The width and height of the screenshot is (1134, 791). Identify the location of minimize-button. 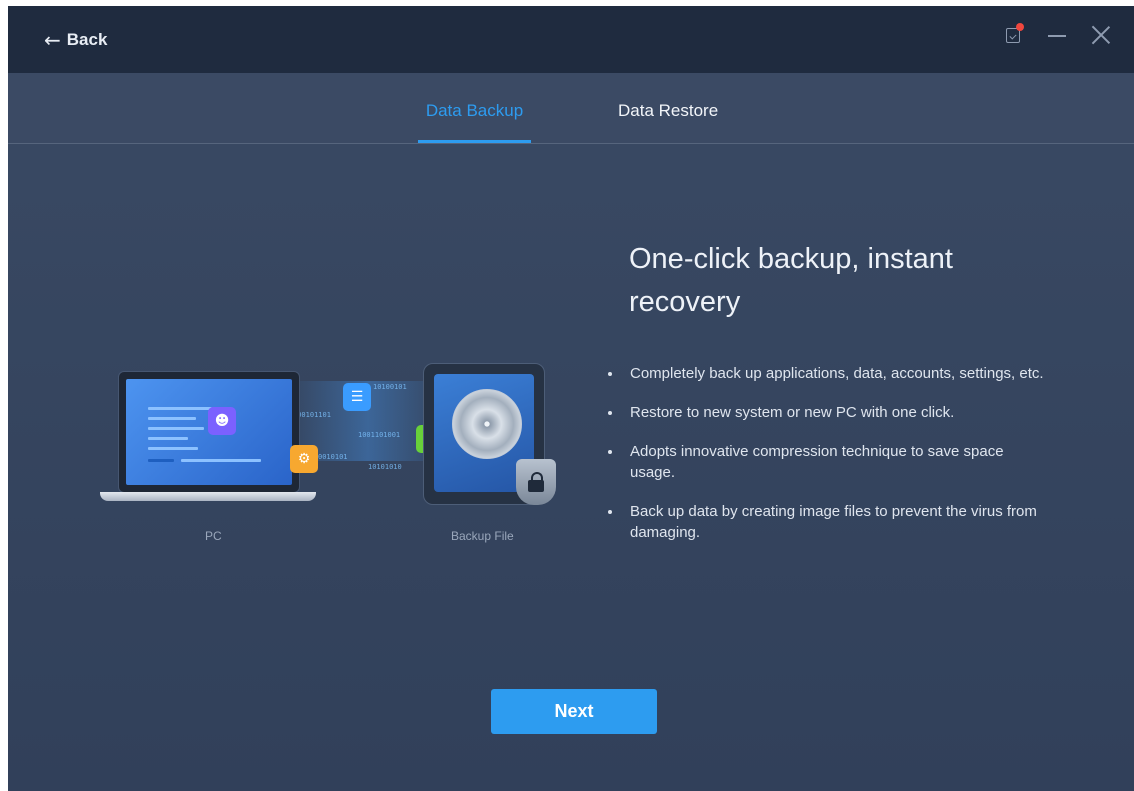
(1057, 35).